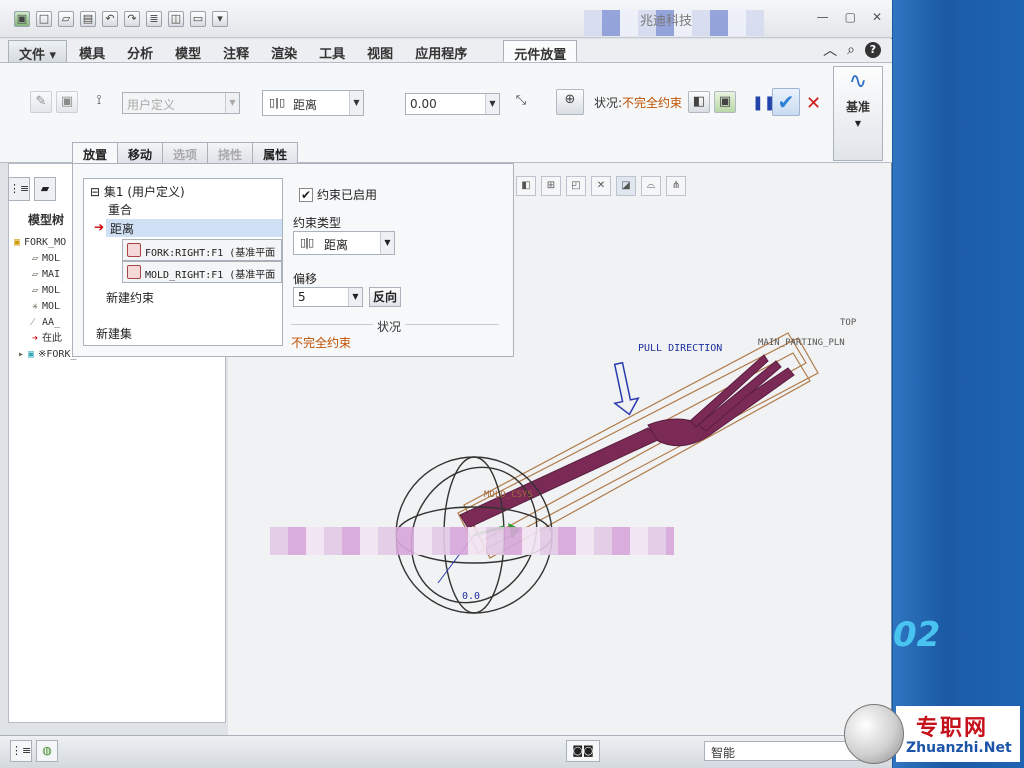  I want to click on component-icon: ▣, so click(67, 102).